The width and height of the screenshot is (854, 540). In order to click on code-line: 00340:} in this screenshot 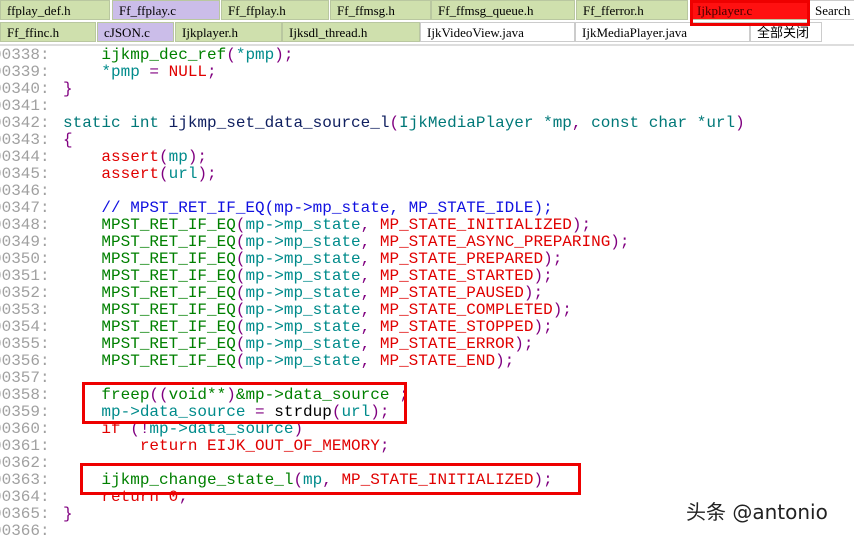, I will do `click(427, 89)`.